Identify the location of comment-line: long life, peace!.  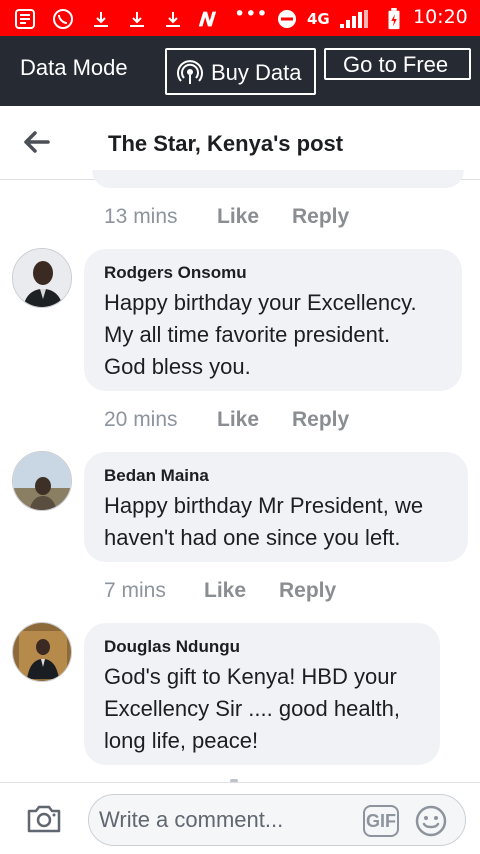
(181, 740).